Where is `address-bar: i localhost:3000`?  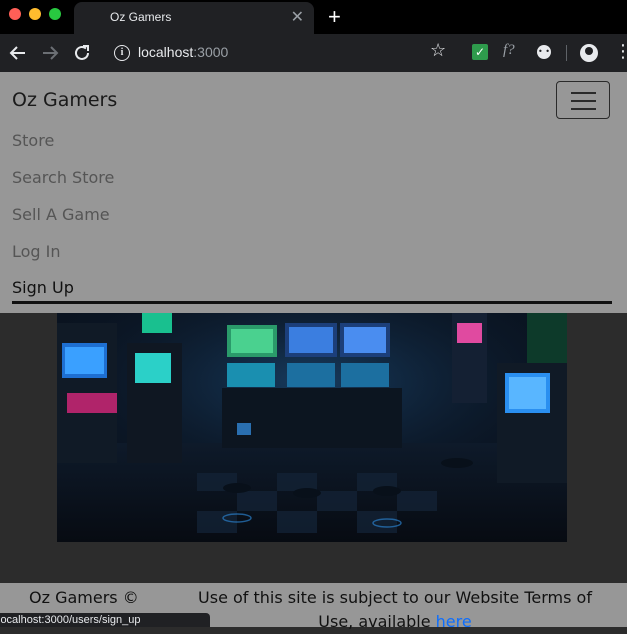 address-bar: i localhost:3000 is located at coordinates (284, 53).